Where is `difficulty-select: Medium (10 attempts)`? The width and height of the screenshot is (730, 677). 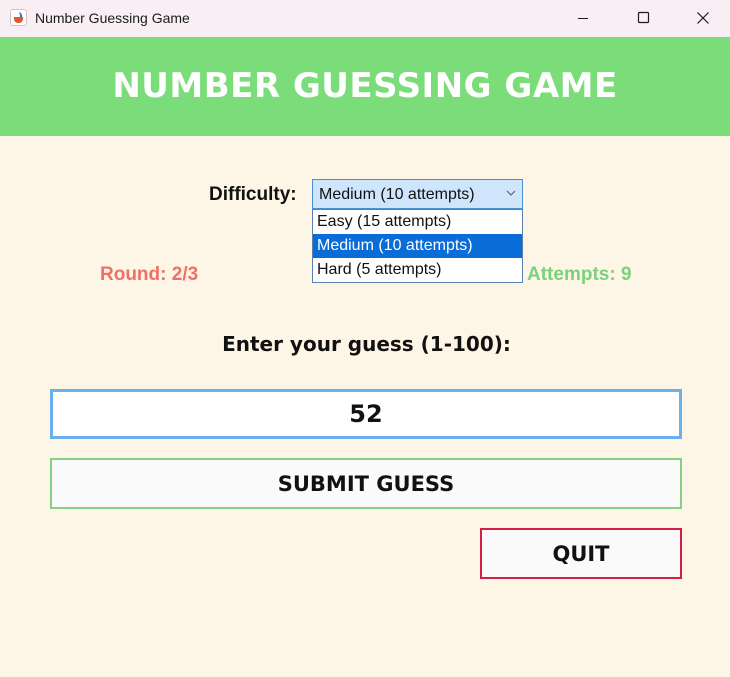
difficulty-select: Medium (10 attempts) is located at coordinates (417, 194).